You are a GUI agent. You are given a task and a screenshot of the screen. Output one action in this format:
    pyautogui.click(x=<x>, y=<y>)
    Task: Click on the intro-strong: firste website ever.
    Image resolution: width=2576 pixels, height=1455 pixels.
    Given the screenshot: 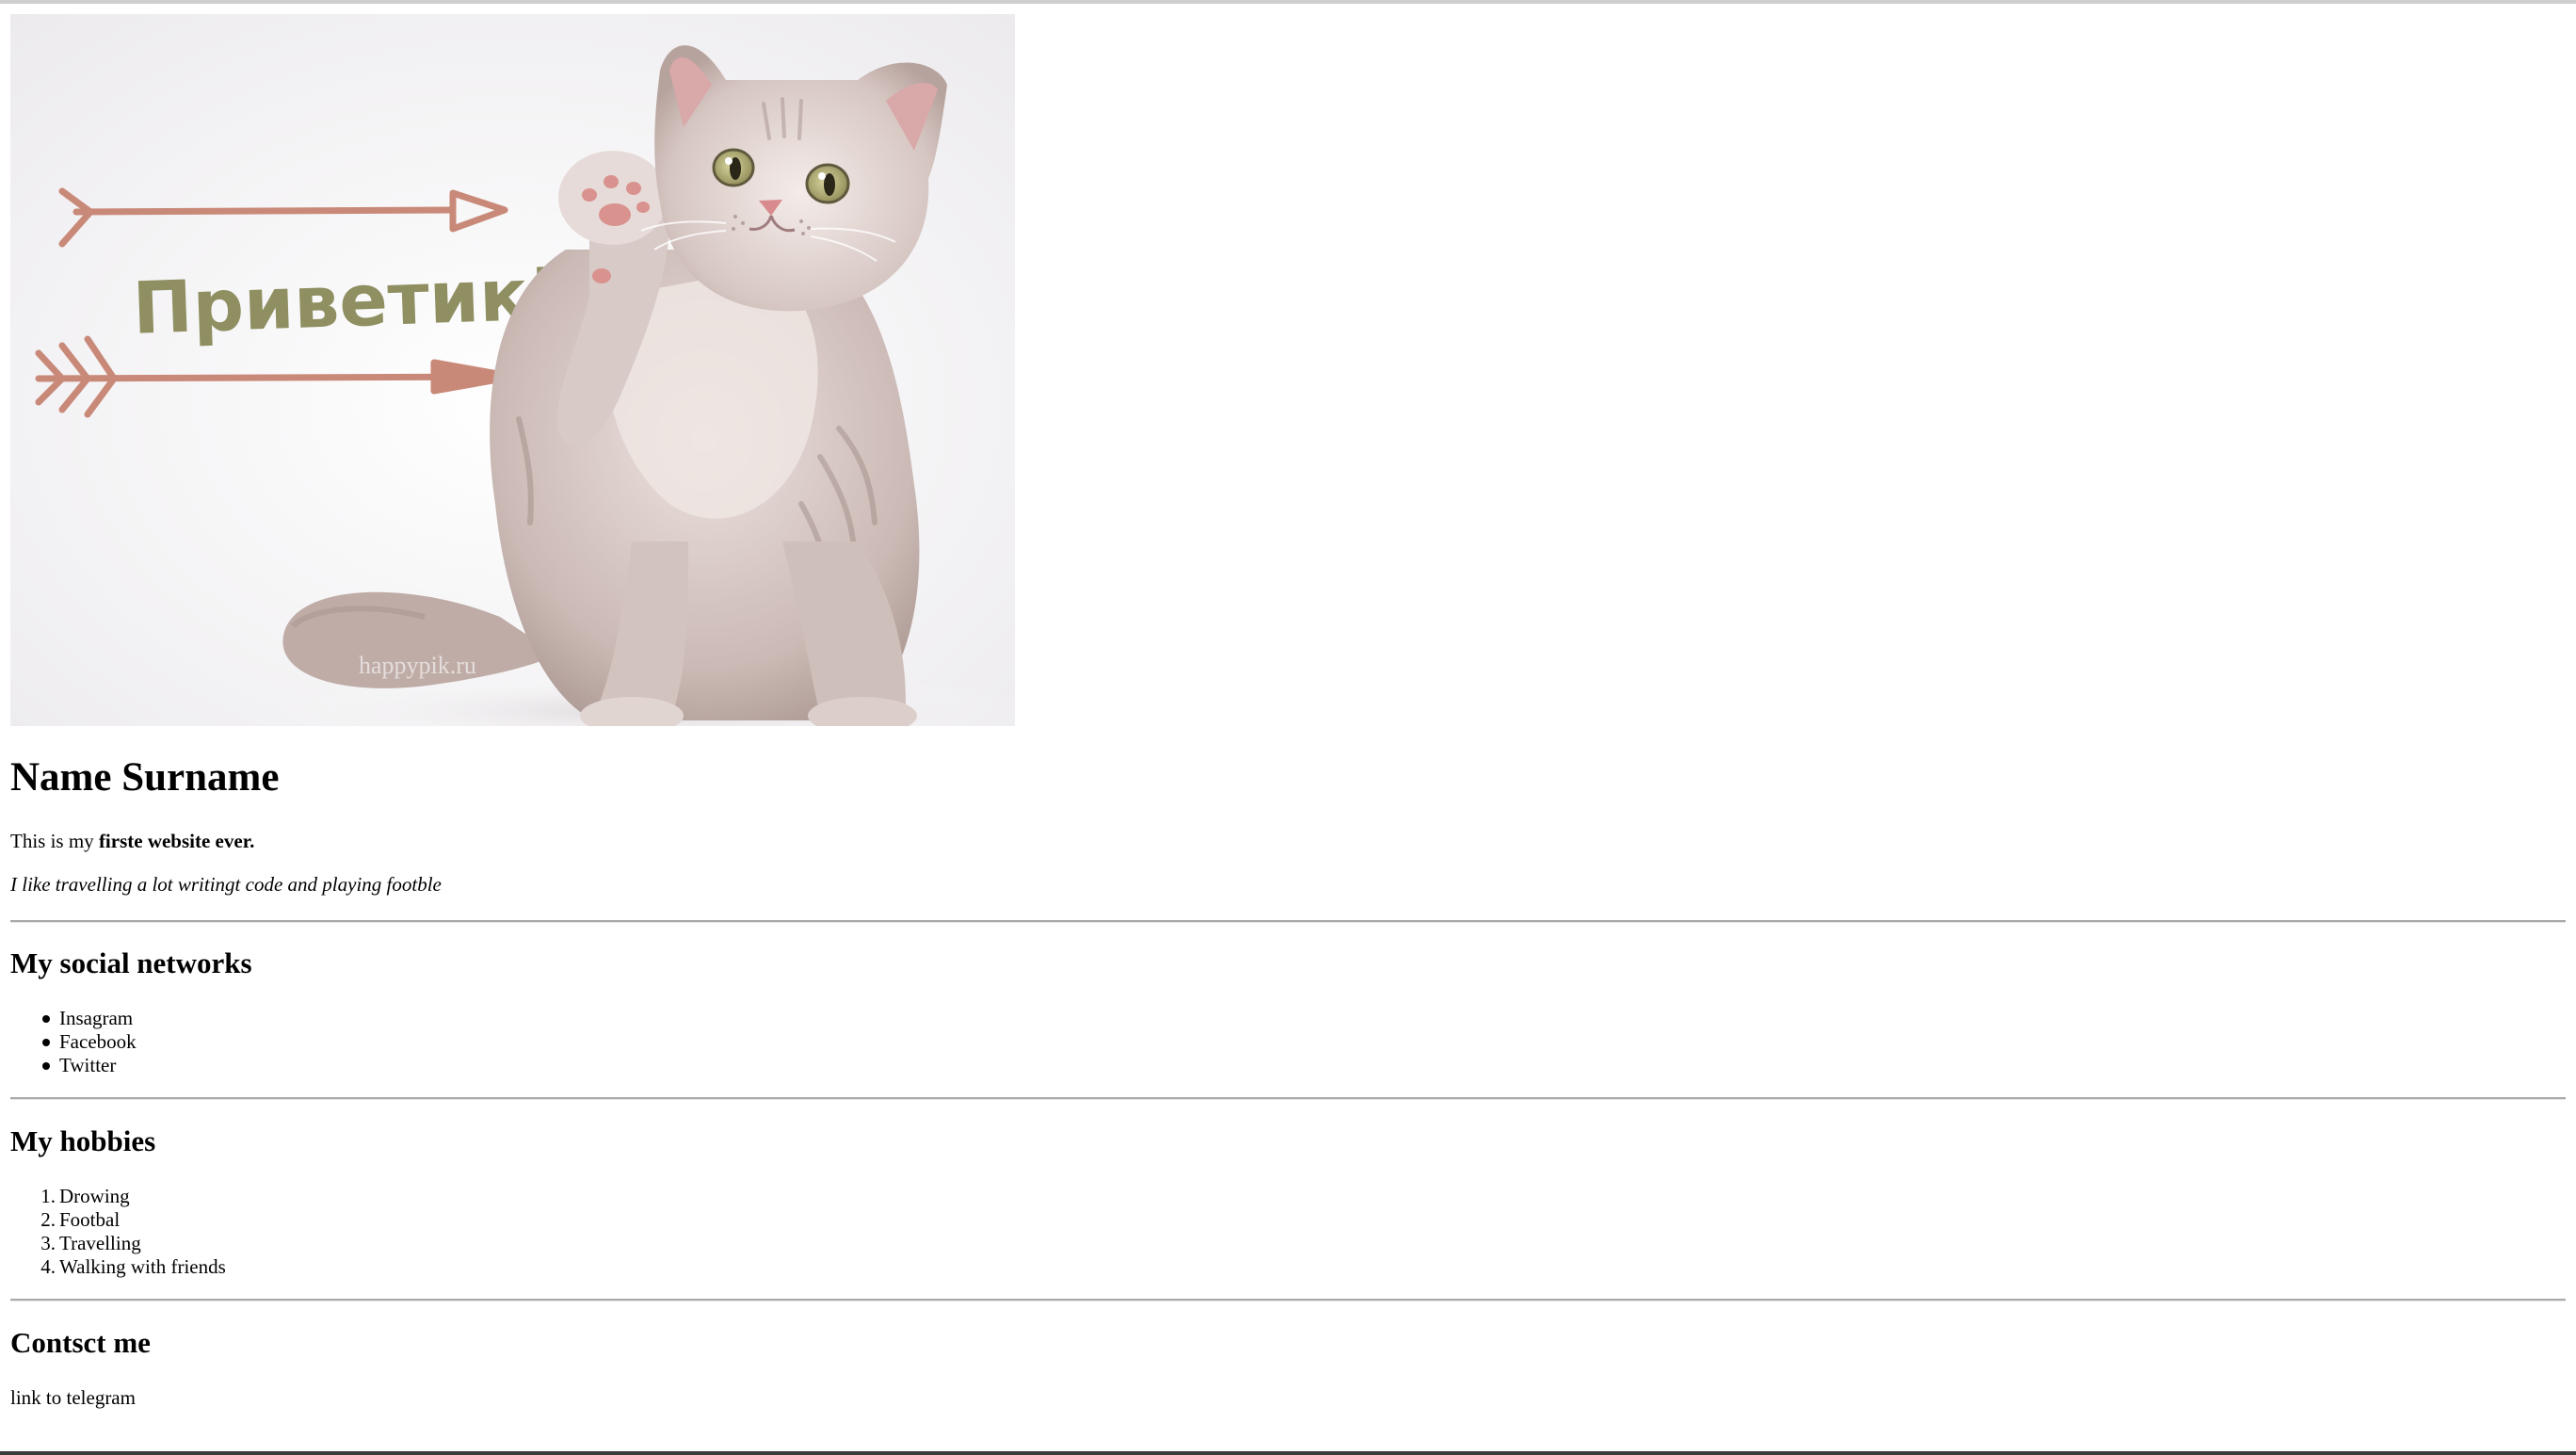 What is the action you would take?
    pyautogui.click(x=176, y=841)
    